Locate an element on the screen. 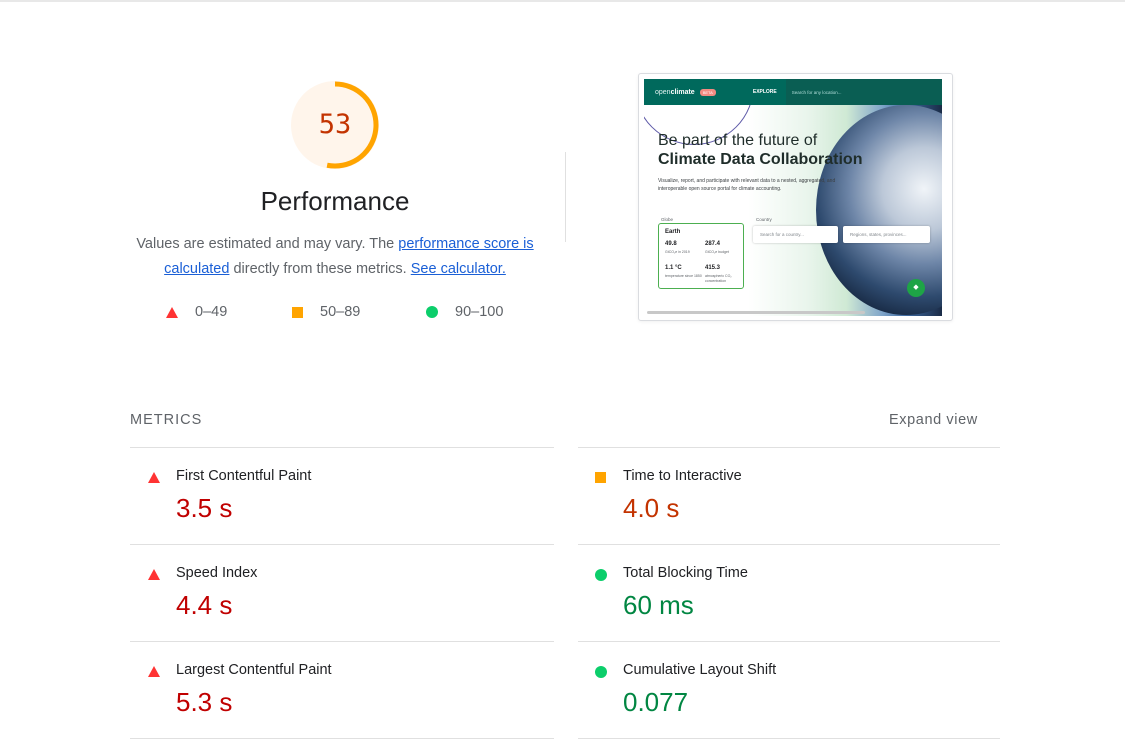  legend-average: 50–89 is located at coordinates (326, 312).